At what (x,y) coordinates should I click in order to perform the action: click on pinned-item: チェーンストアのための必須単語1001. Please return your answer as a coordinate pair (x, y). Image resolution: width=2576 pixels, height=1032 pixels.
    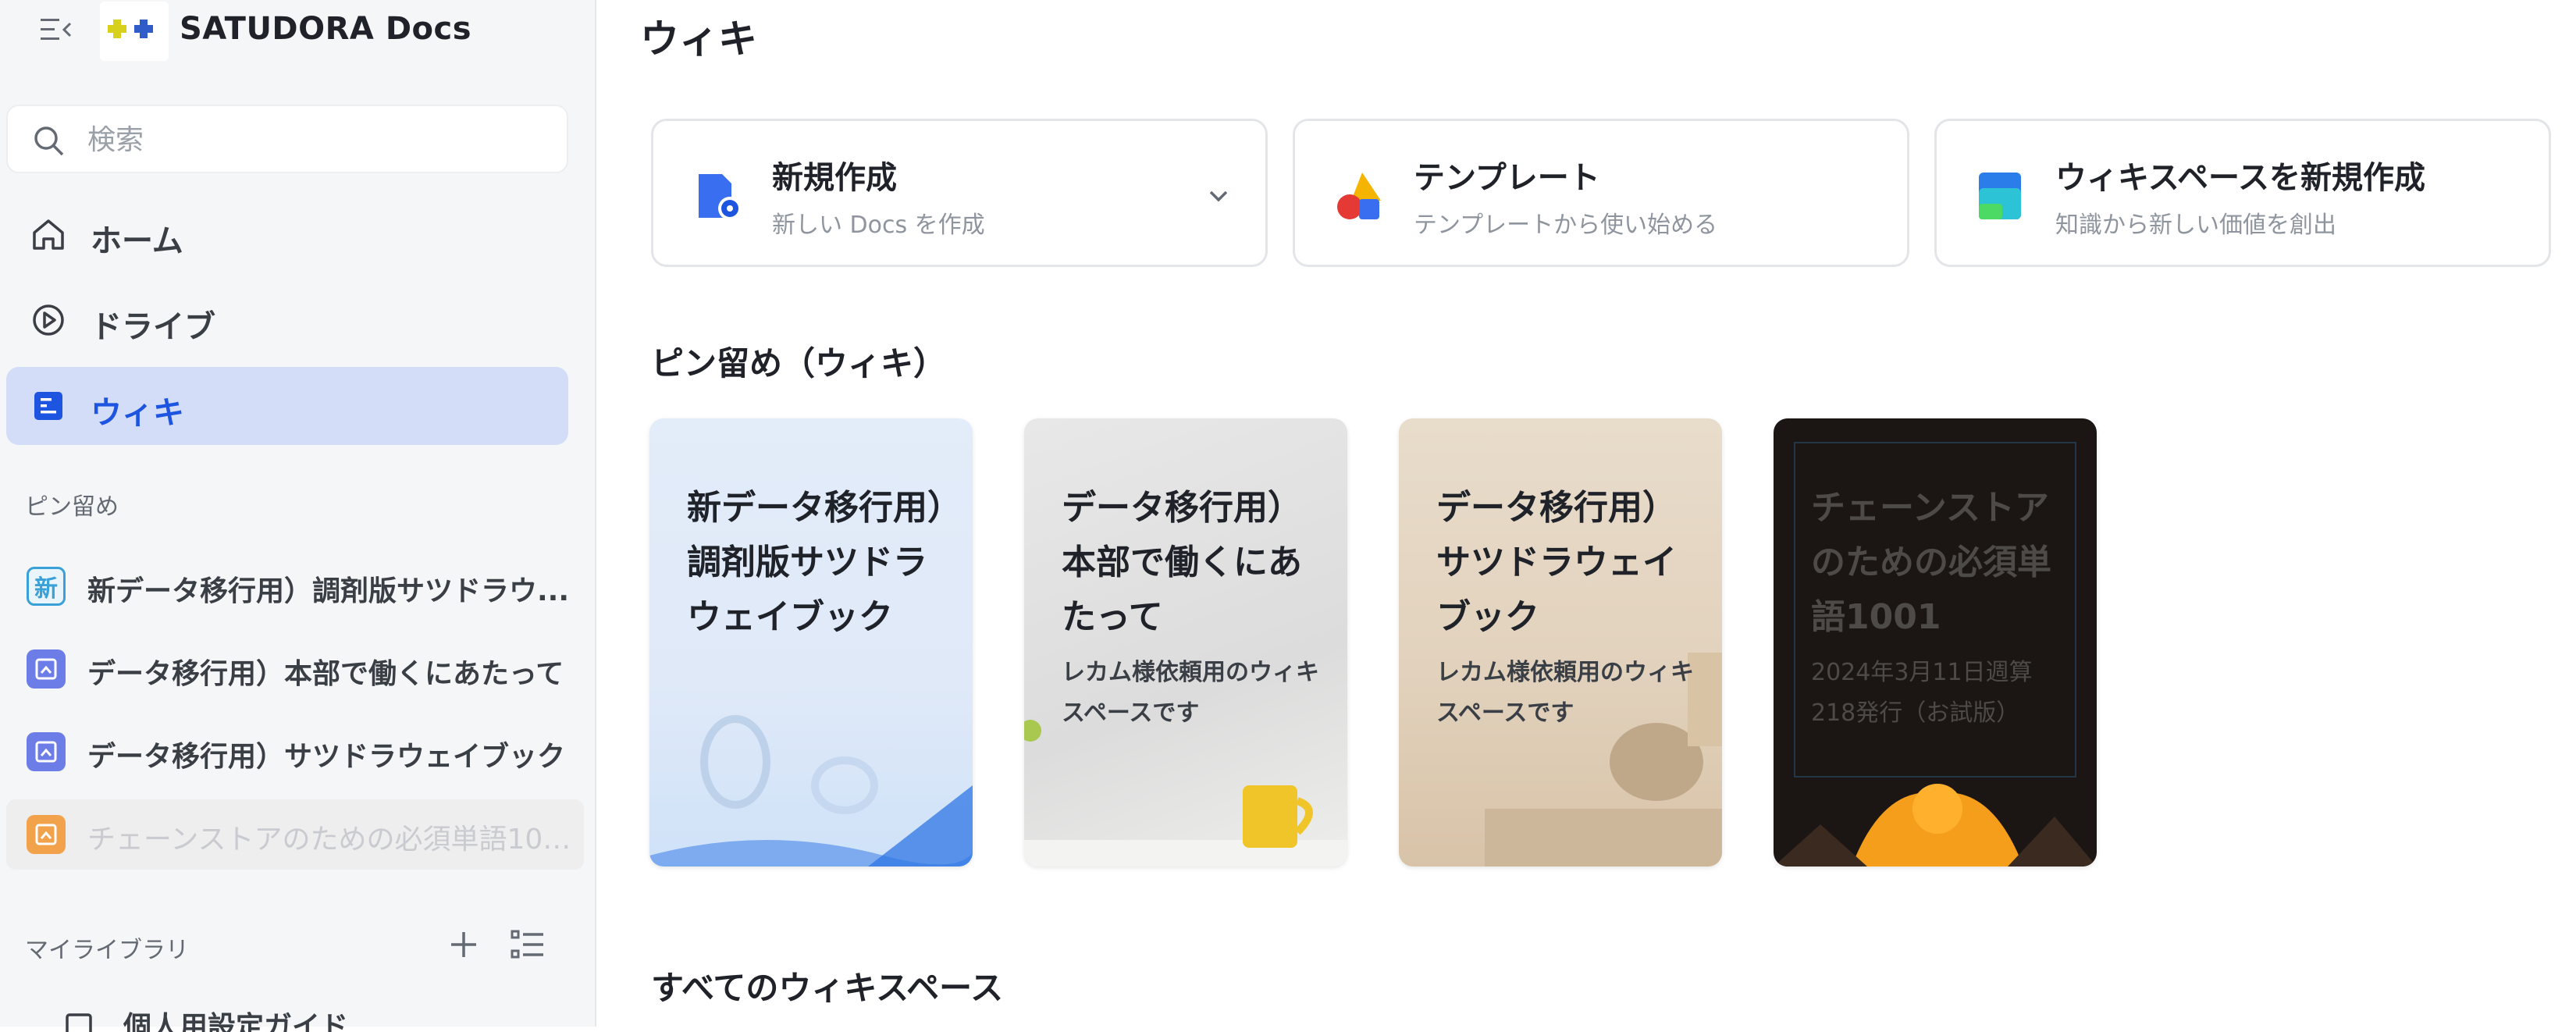
    Looking at the image, I should click on (295, 834).